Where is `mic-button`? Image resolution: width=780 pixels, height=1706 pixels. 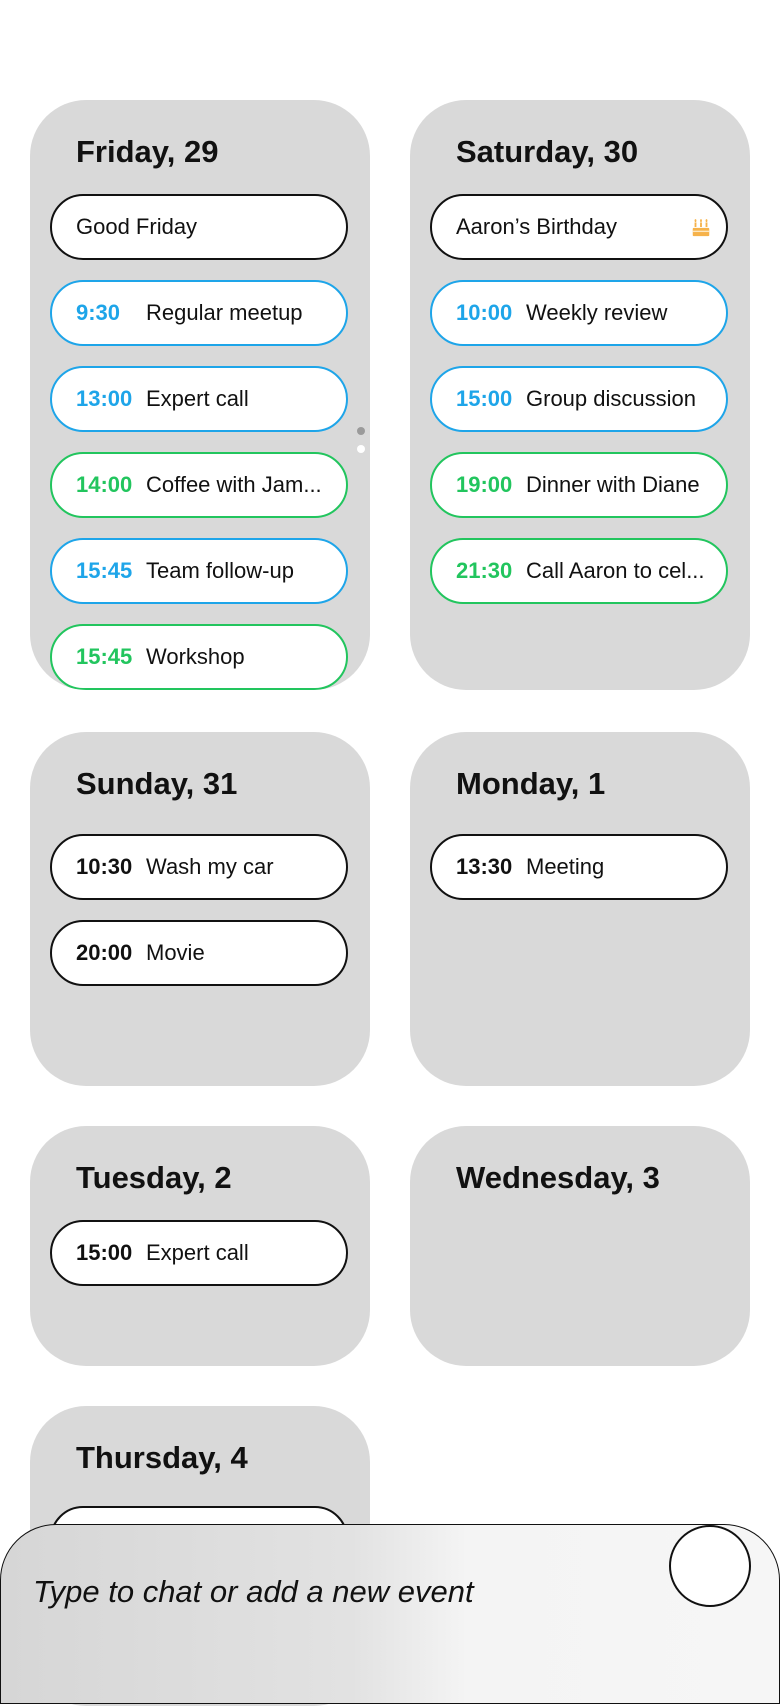
mic-button is located at coordinates (710, 1566).